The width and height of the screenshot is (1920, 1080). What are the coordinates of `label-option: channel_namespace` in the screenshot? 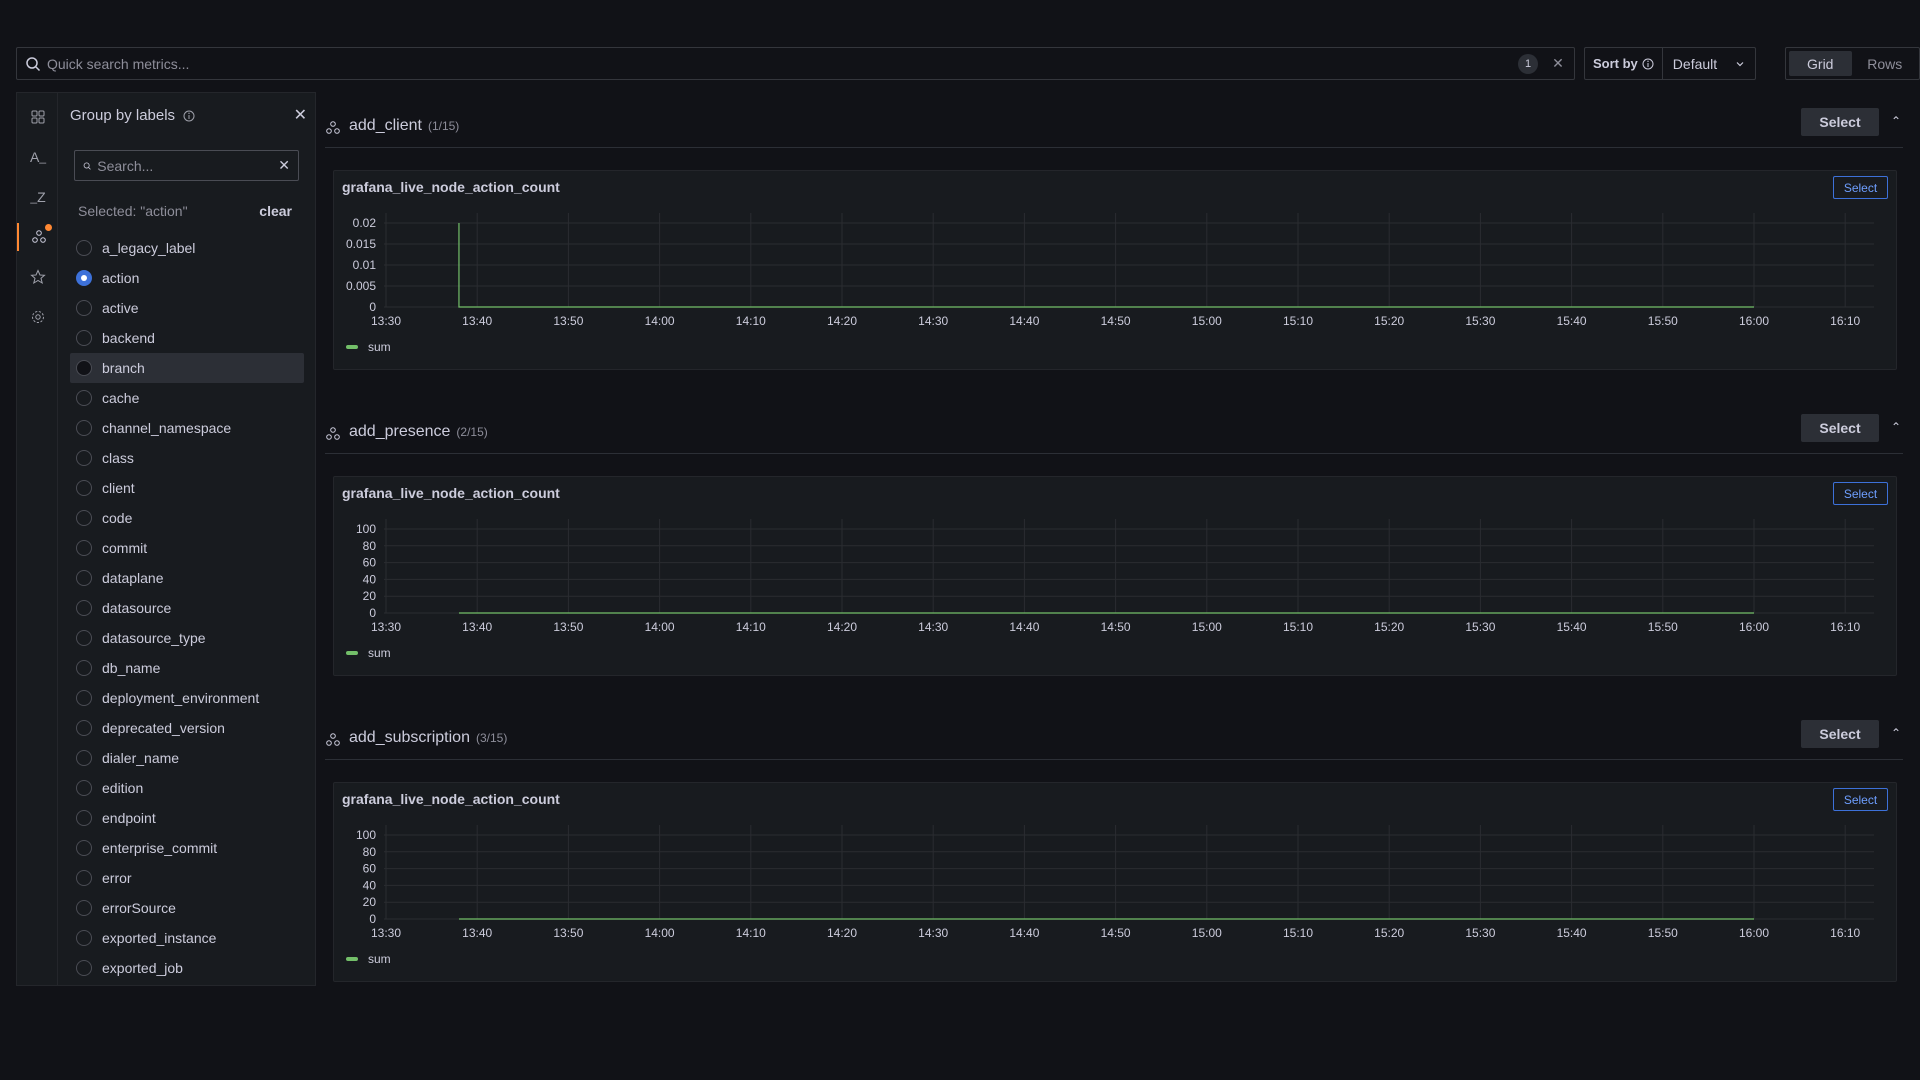 It's located at (187, 428).